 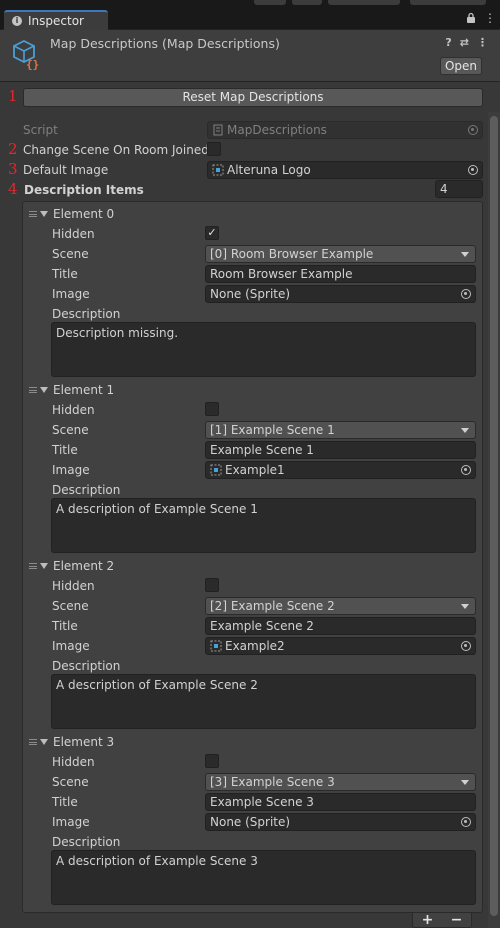 What do you see at coordinates (461, 66) in the screenshot?
I see `open-button: Open` at bounding box center [461, 66].